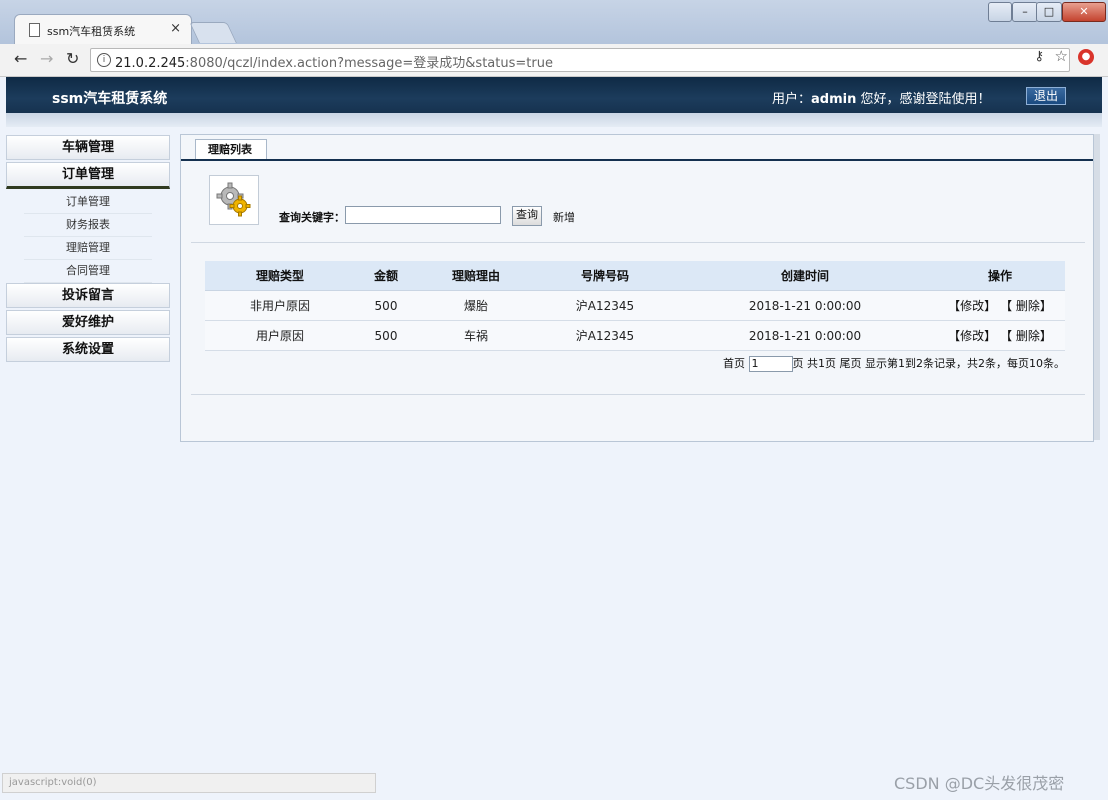  I want to click on cell-reason: 爆胎, so click(476, 305).